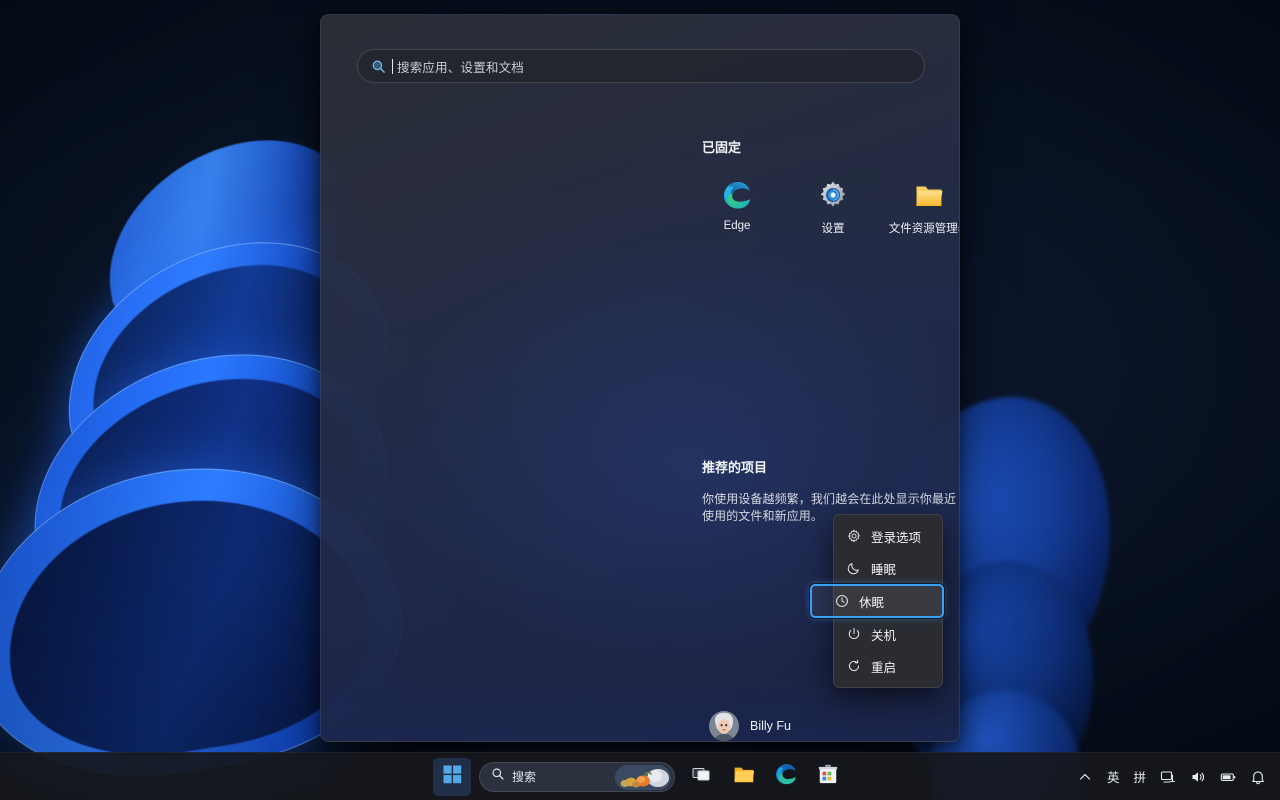 This screenshot has width=1280, height=800. I want to click on chevron-up-icon, so click(1085, 777).